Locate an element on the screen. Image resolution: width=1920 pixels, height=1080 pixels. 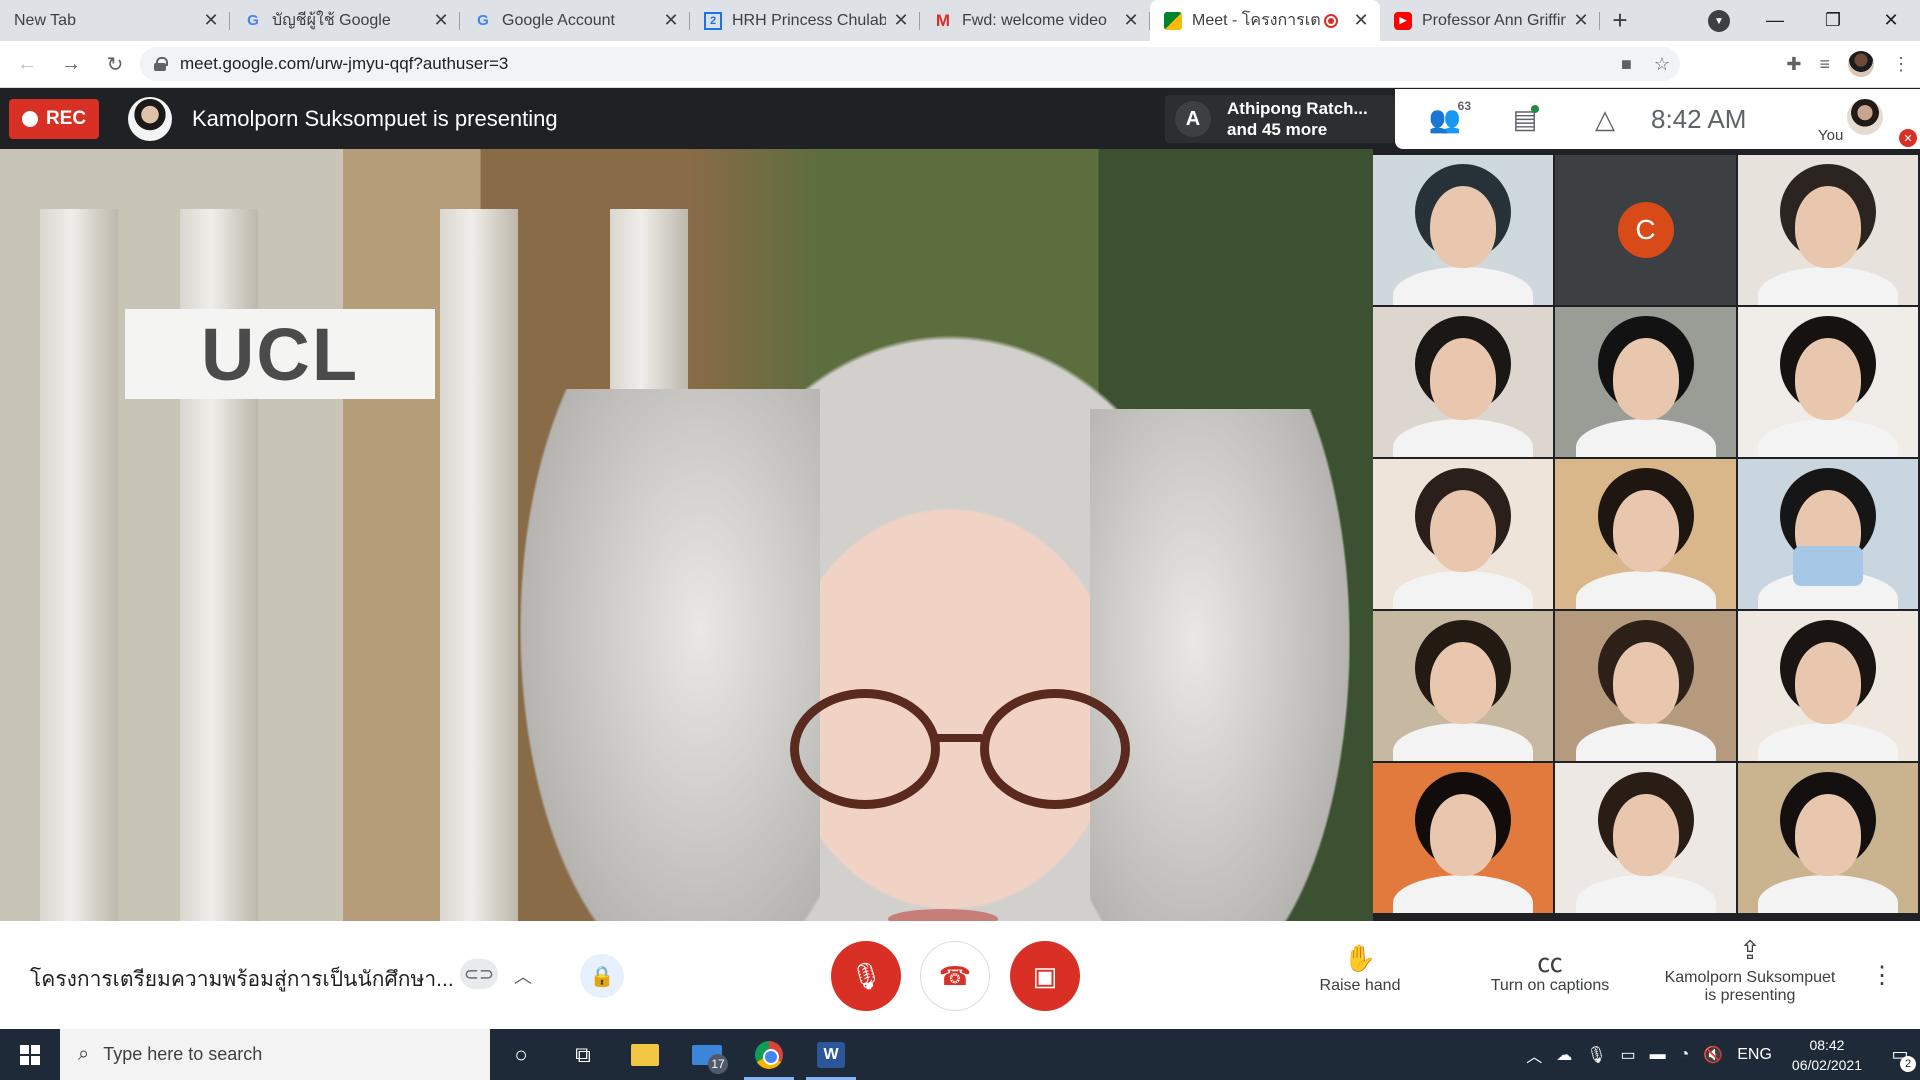
chrome-taskbar-button is located at coordinates (769, 1054).